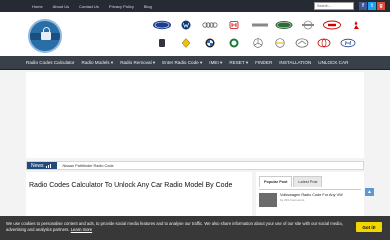  I want to click on nav-radio-removal: Radio Removal ▾, so click(137, 63).